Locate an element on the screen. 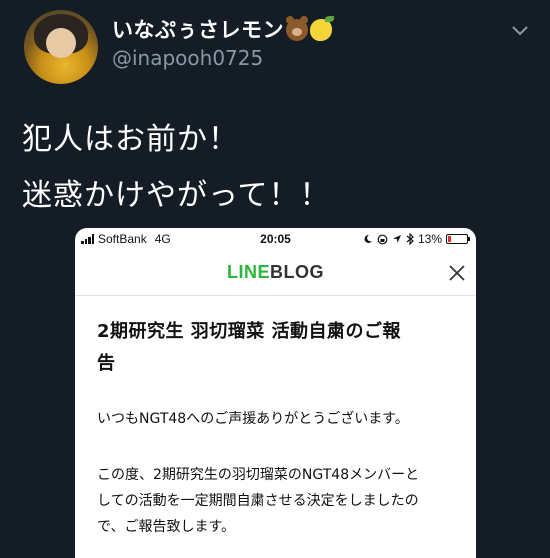  article-text-line: しての活動を一定期間自粛させる決定をしましたの is located at coordinates (258, 501).